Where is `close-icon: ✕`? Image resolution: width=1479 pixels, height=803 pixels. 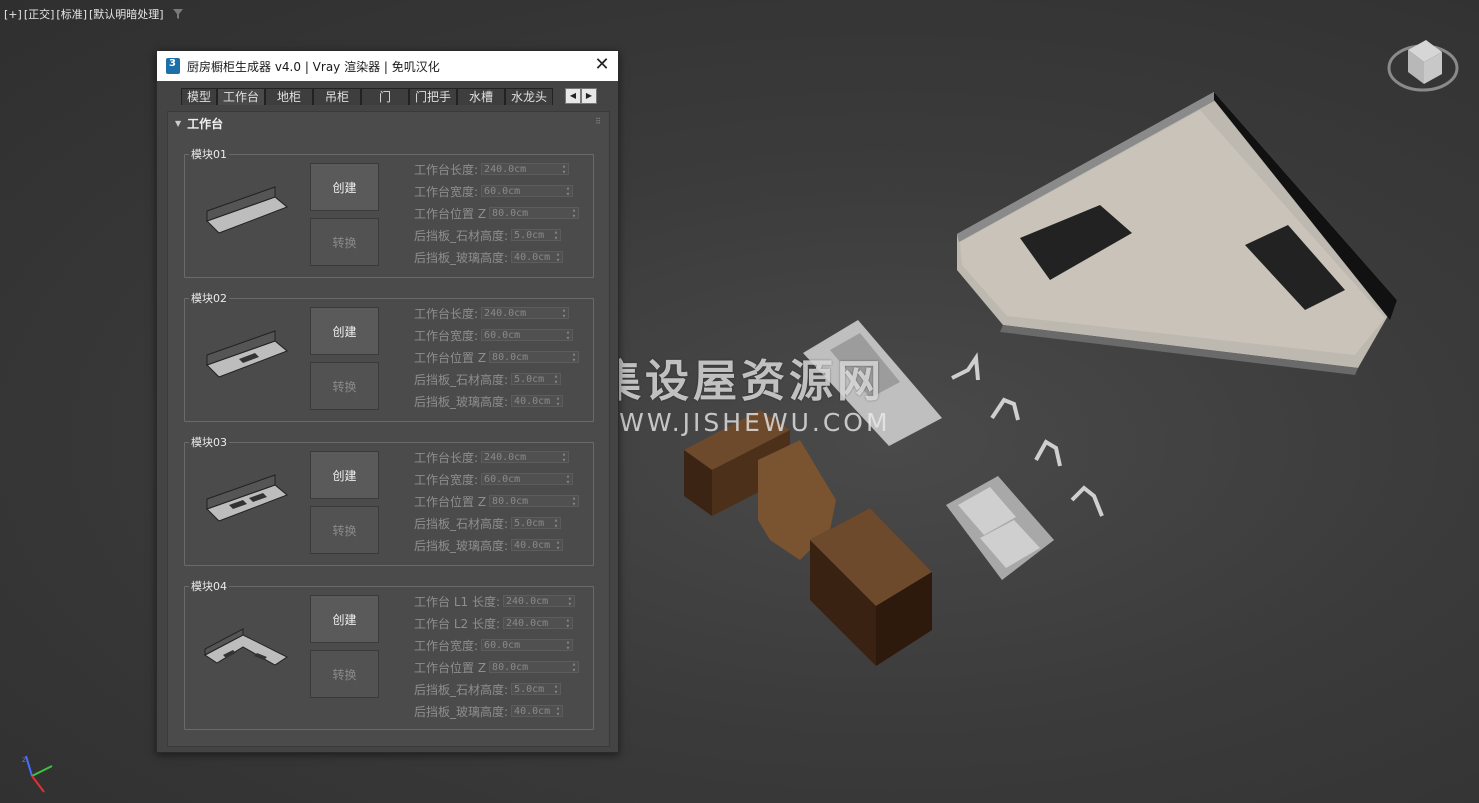 close-icon: ✕ is located at coordinates (602, 64).